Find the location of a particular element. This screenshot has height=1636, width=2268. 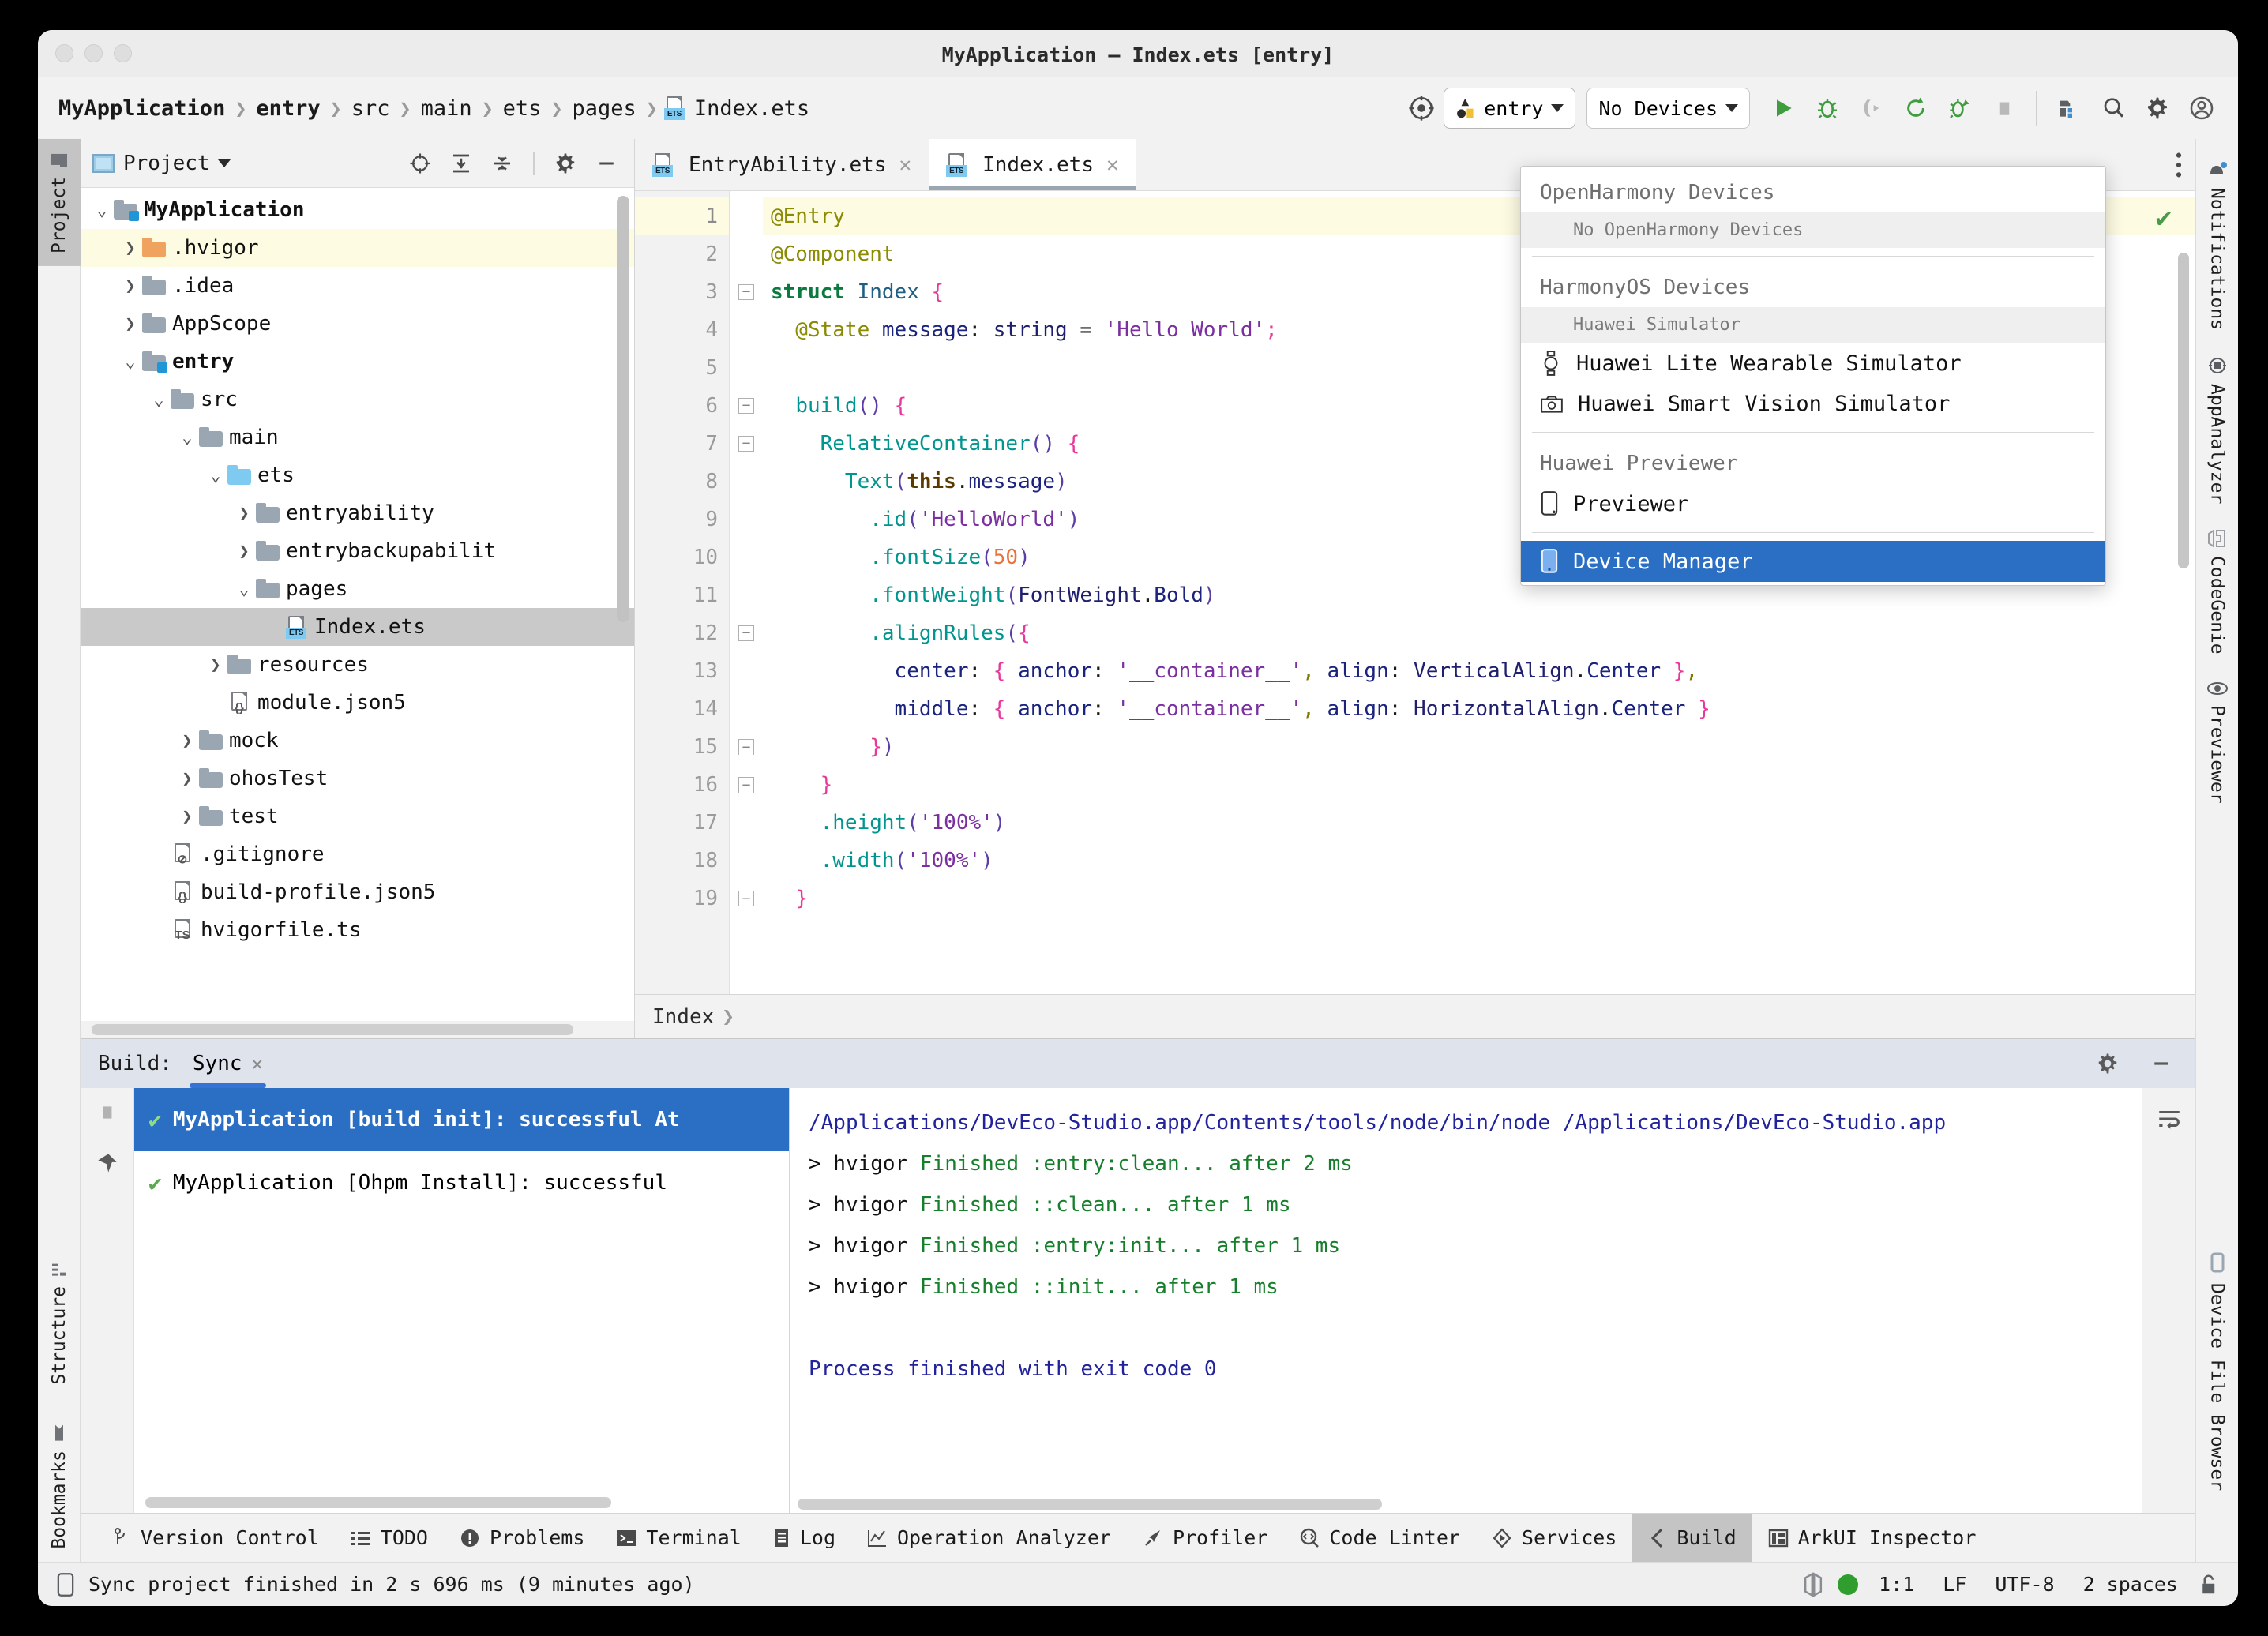

file-encoding: UTF-8 is located at coordinates (2024, 1584).